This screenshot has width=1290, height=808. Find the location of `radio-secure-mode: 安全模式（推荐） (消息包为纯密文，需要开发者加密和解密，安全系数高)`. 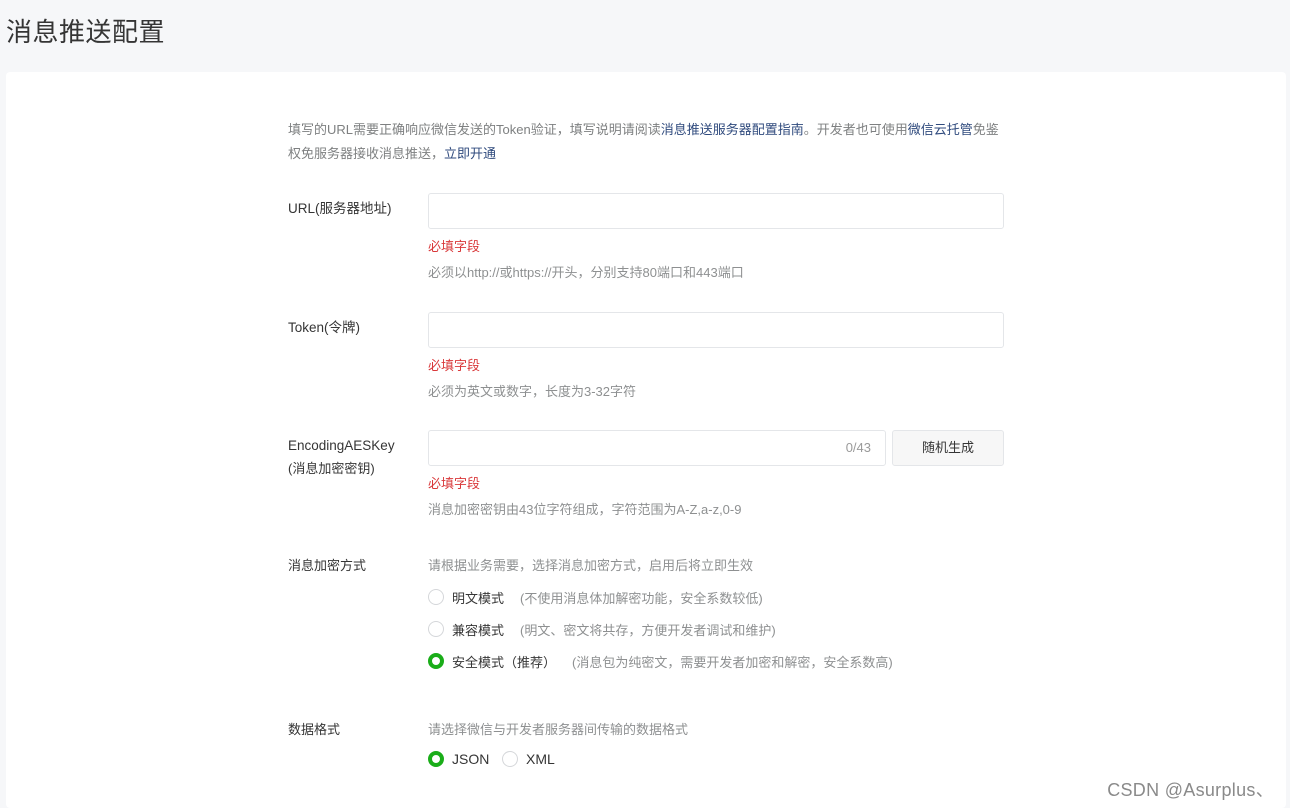

radio-secure-mode: 安全模式（推荐） (消息包为纯密文，需要开发者加密和解密，安全系数高) is located at coordinates (660, 661).